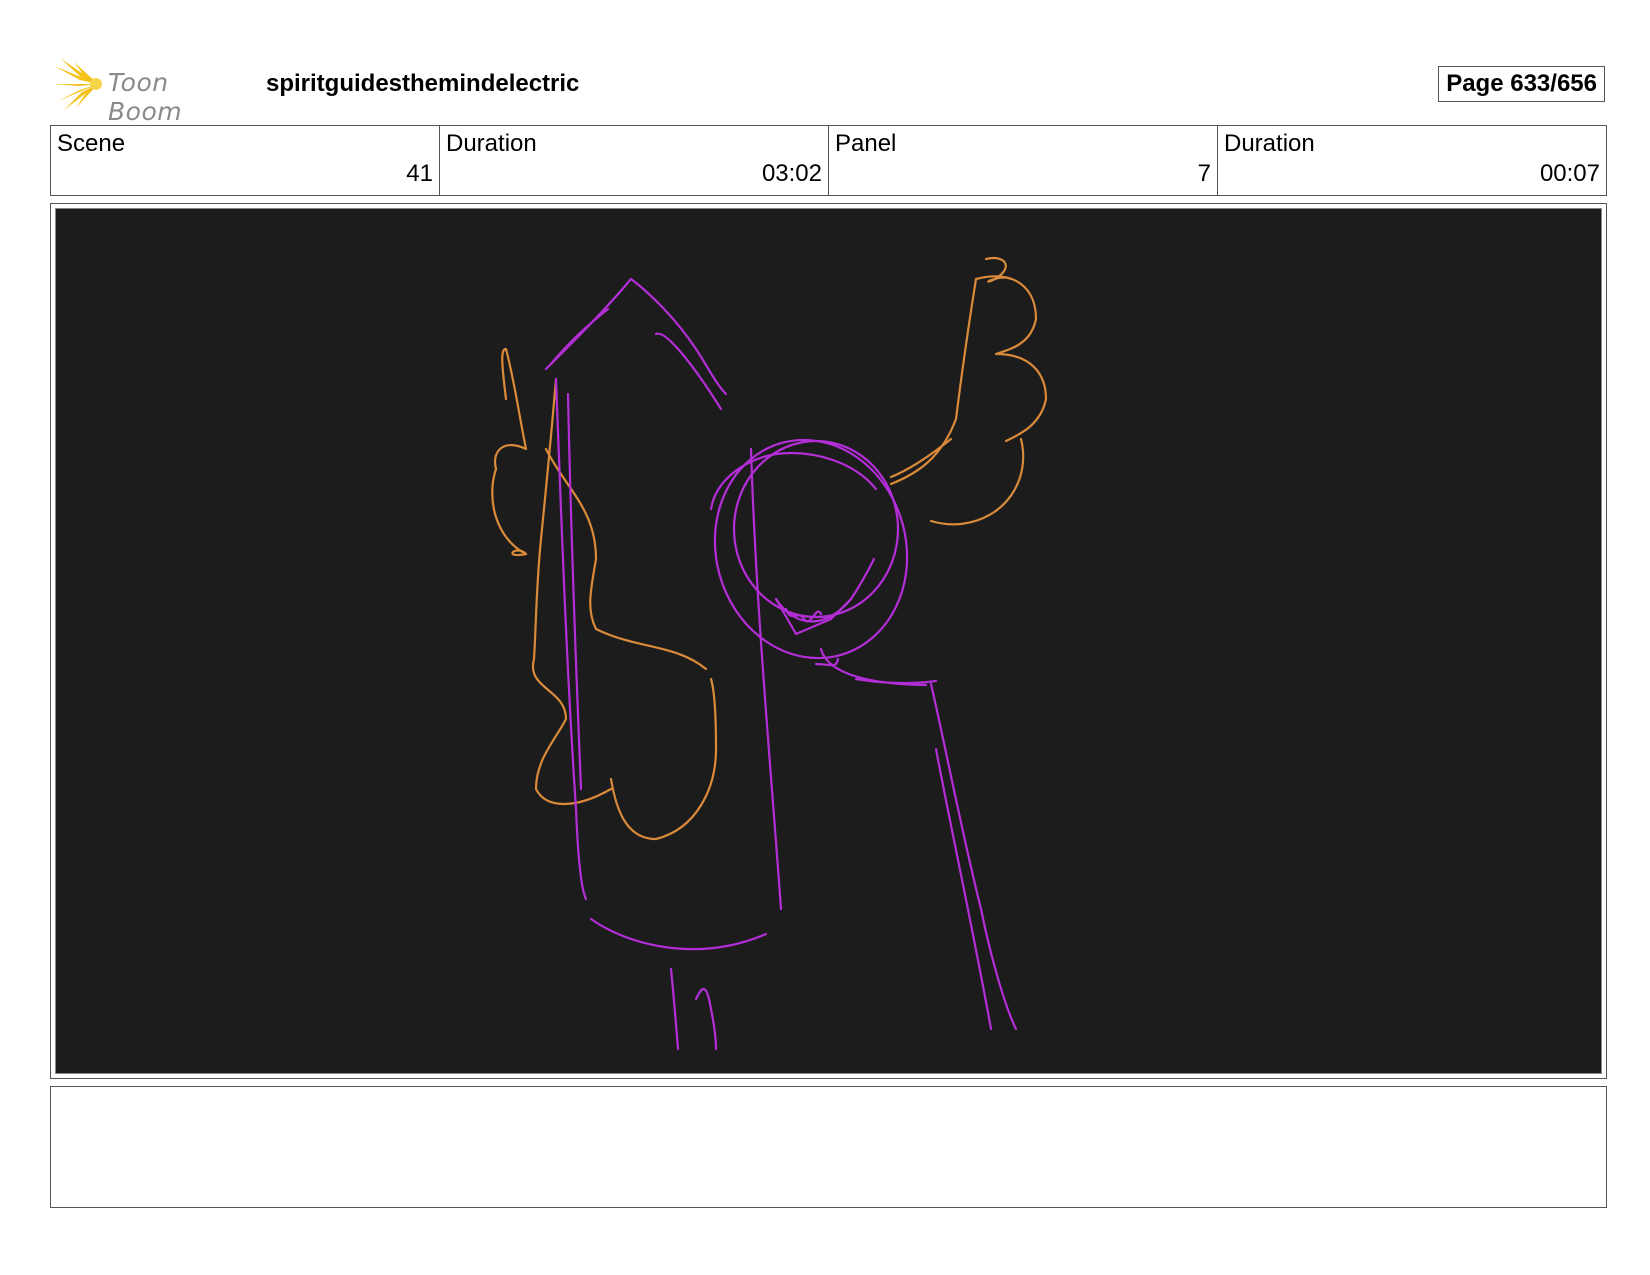 The height and width of the screenshot is (1275, 1650). I want to click on brand-name: Toon Boom, so click(145, 97).